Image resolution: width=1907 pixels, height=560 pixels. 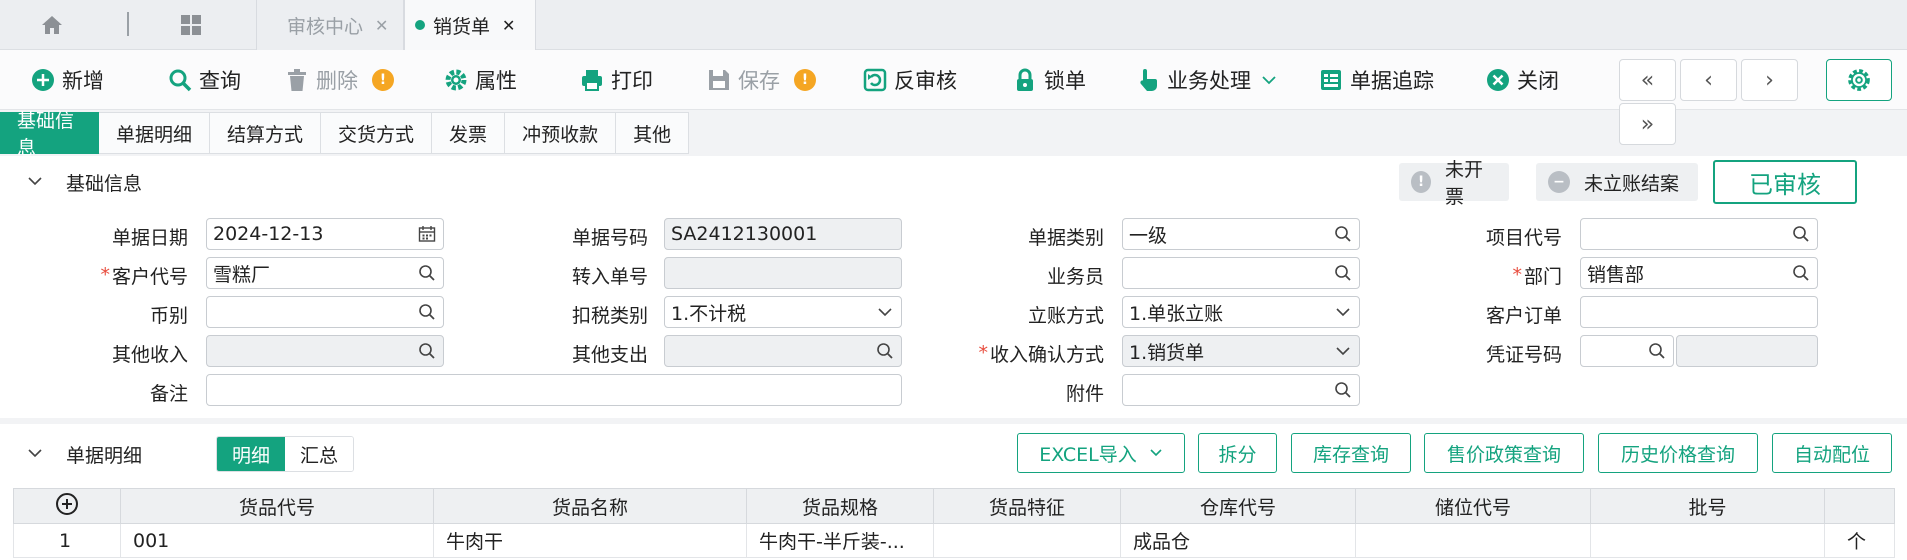 I want to click on cell-code: 001, so click(x=277, y=540).